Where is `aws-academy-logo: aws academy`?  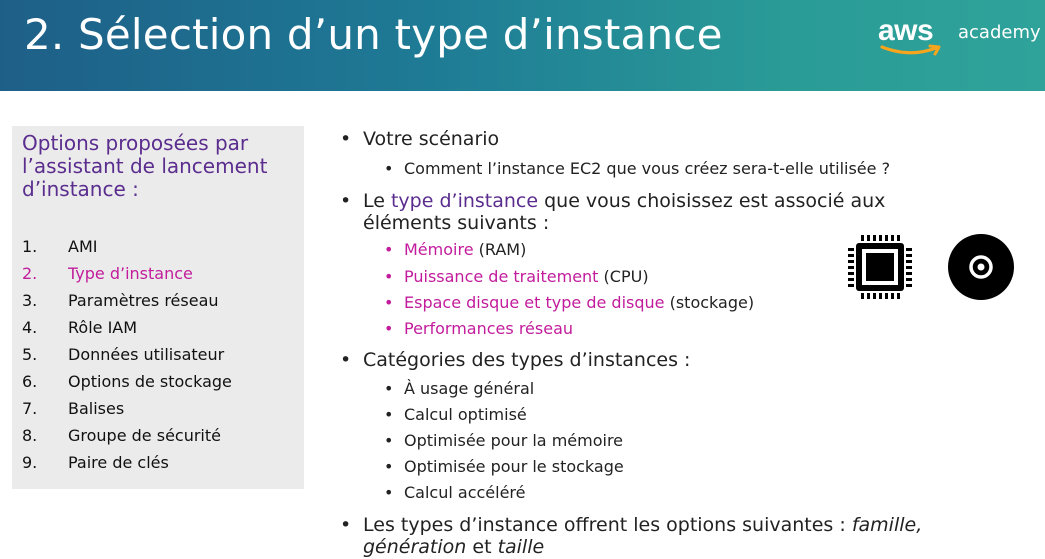 aws-academy-logo: aws academy is located at coordinates (961, 40).